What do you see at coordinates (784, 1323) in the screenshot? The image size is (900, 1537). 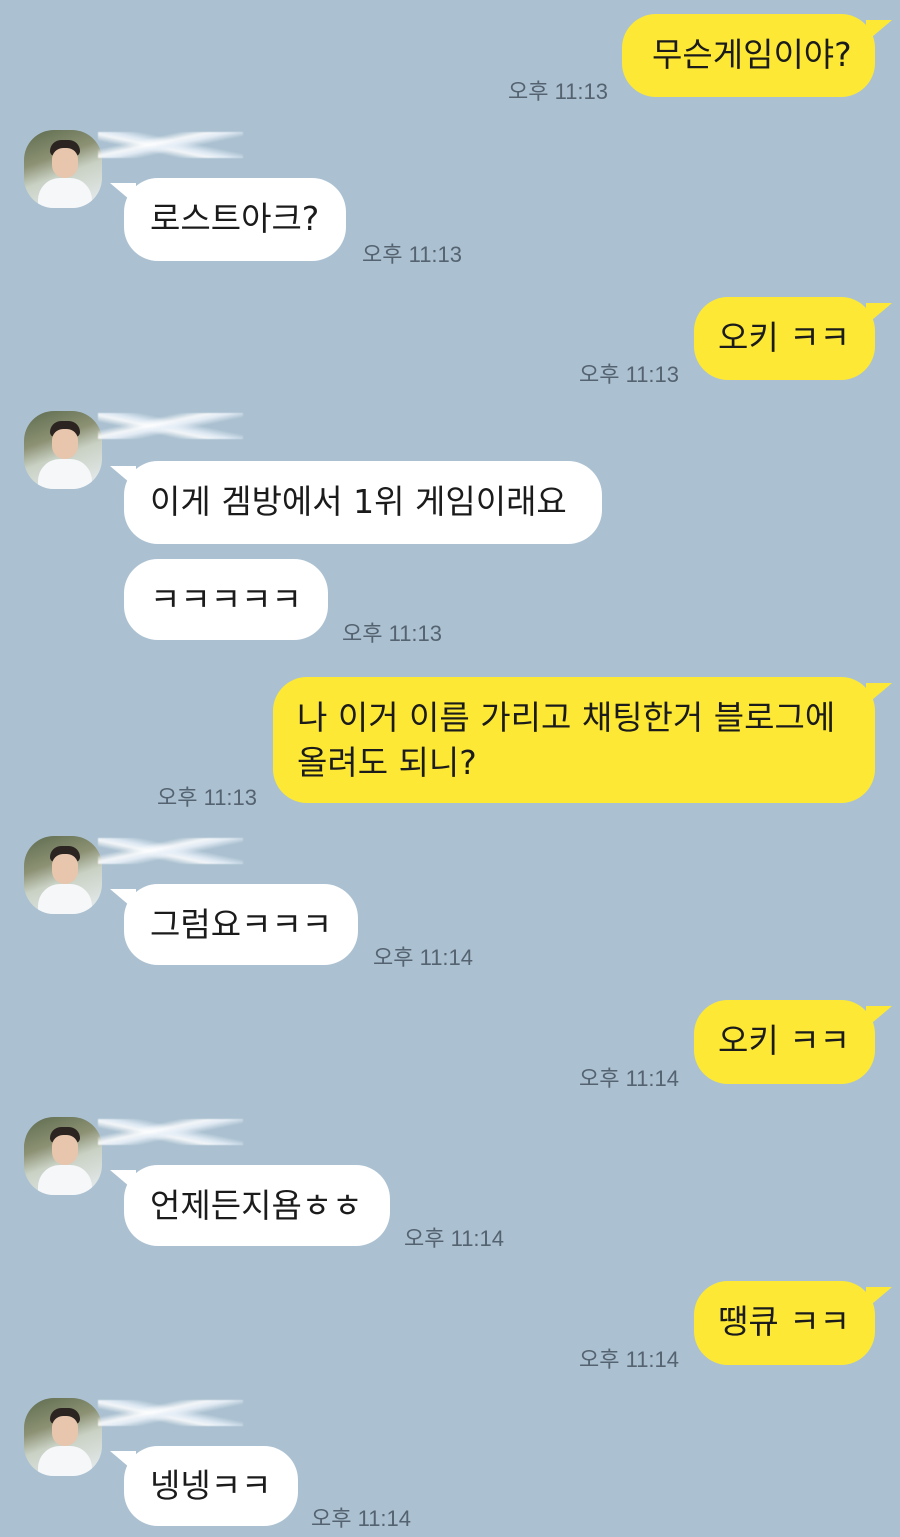 I see `my-message-bubble: 땡큐 ㅋㅋ` at bounding box center [784, 1323].